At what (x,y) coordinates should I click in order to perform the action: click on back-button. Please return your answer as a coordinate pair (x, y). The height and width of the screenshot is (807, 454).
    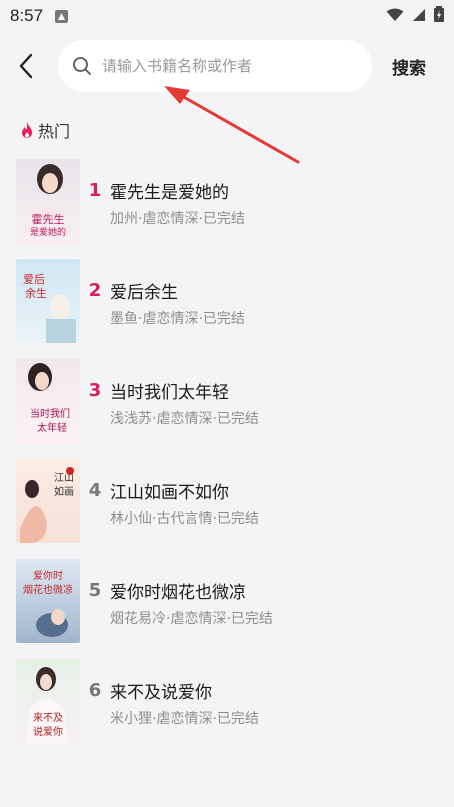
    Looking at the image, I should click on (26, 66).